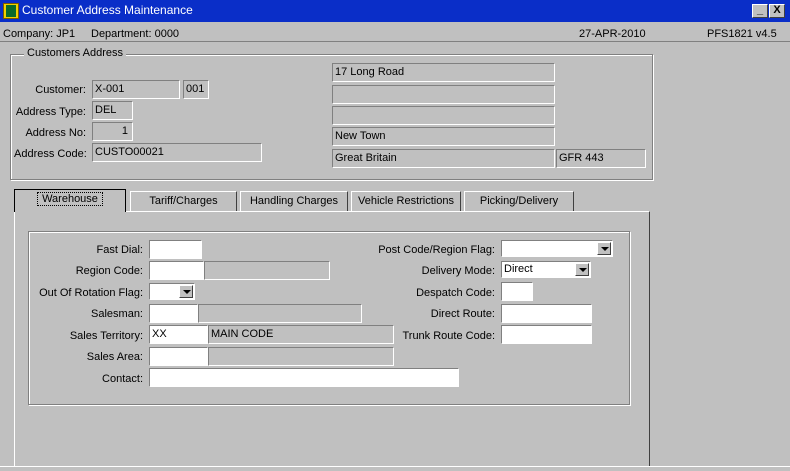 Image resolution: width=790 pixels, height=471 pixels. What do you see at coordinates (106, 336) in the screenshot?
I see `sales-territory-label: Sales Territory:` at bounding box center [106, 336].